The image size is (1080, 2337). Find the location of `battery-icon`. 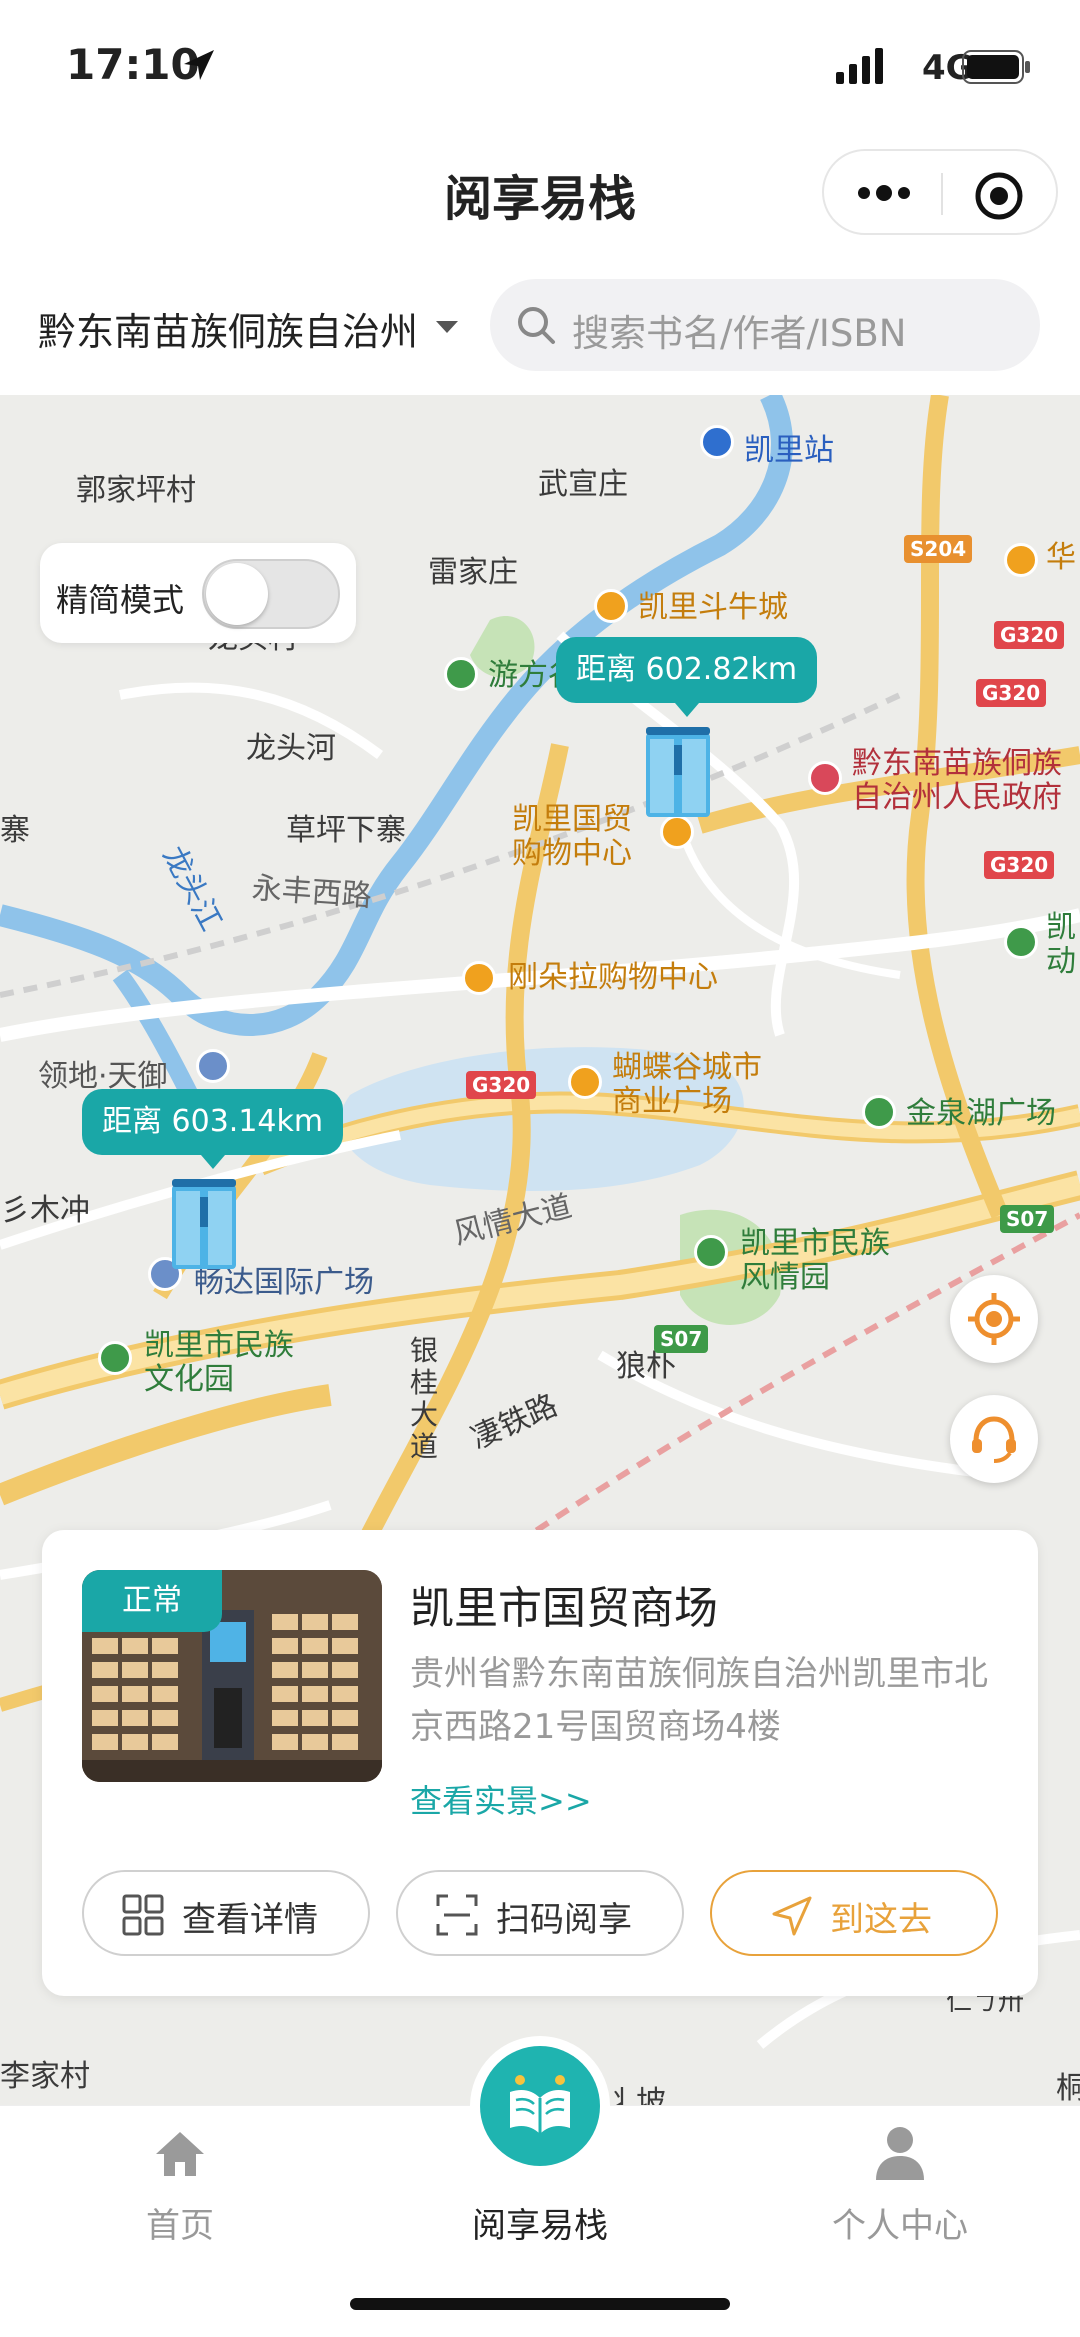

battery-icon is located at coordinates (996, 67).